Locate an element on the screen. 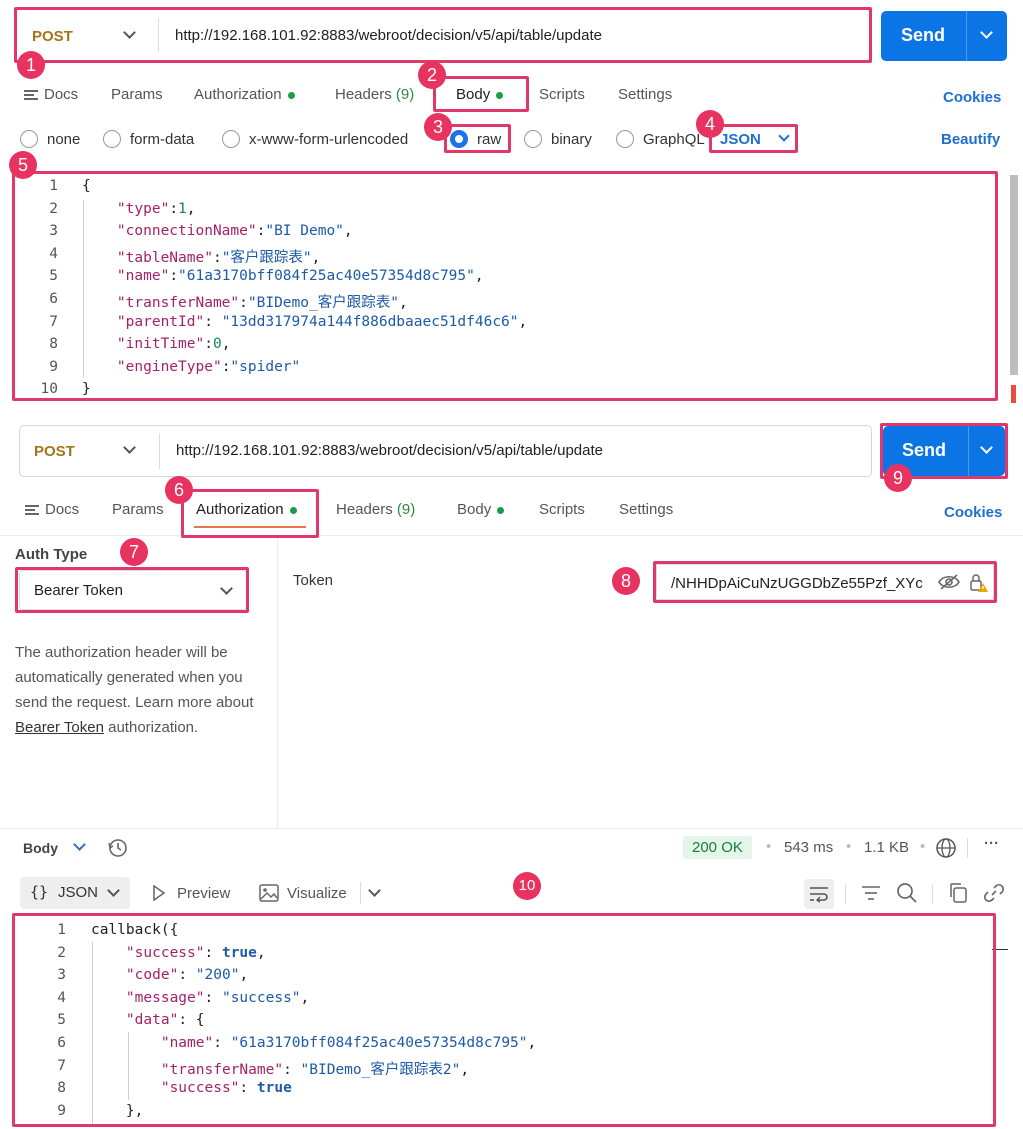 The width and height of the screenshot is (1023, 1129). link-icon is located at coordinates (994, 895).